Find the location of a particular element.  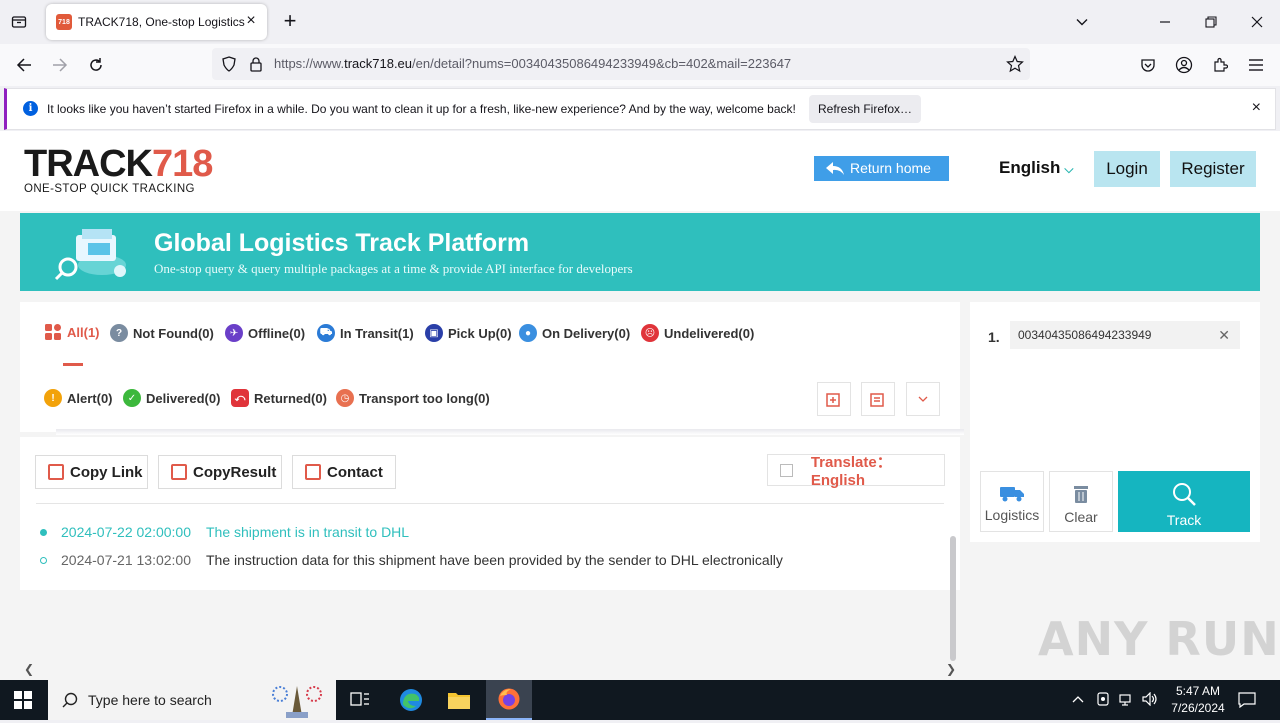

search-highlight-illustration-icon is located at coordinates (297, 700).